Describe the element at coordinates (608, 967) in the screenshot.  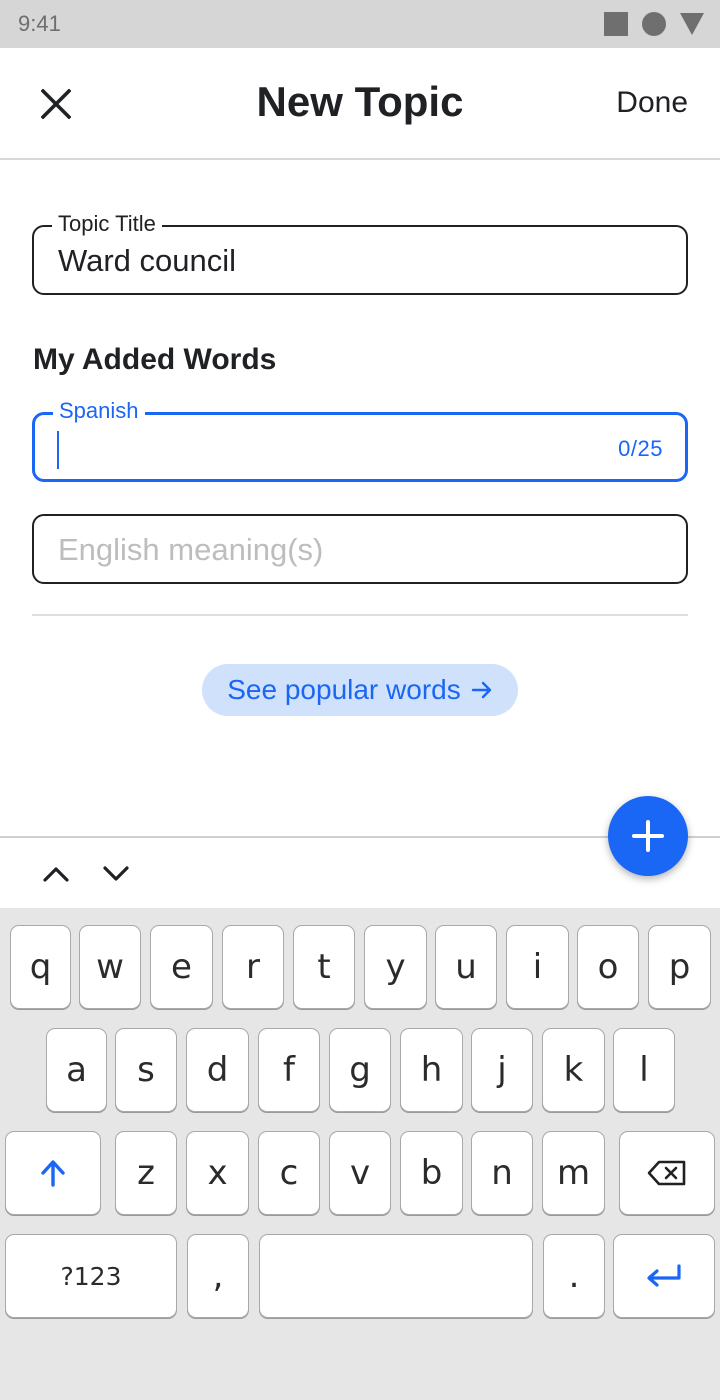
I see `key-o: o` at that location.